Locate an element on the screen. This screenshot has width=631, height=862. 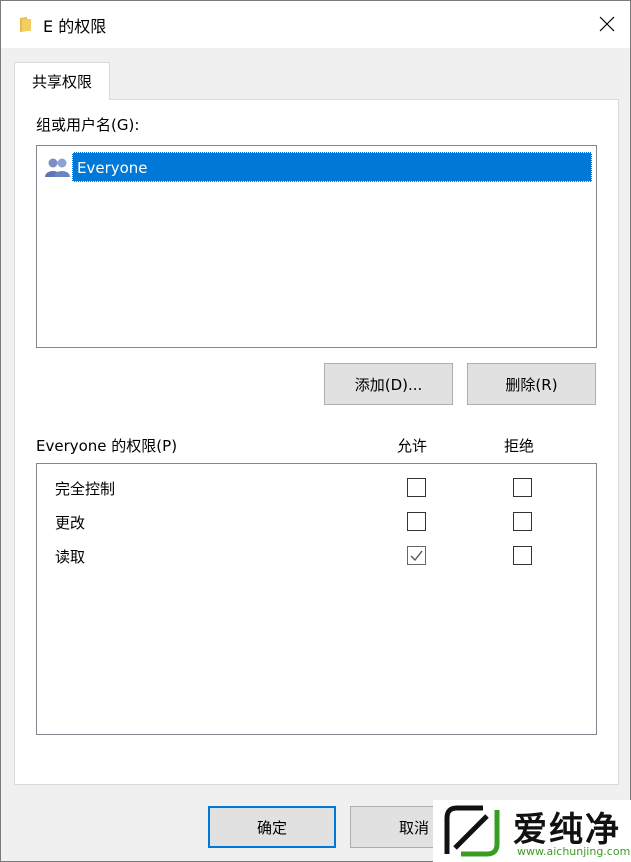
list-item: Everyone is located at coordinates (318, 168).